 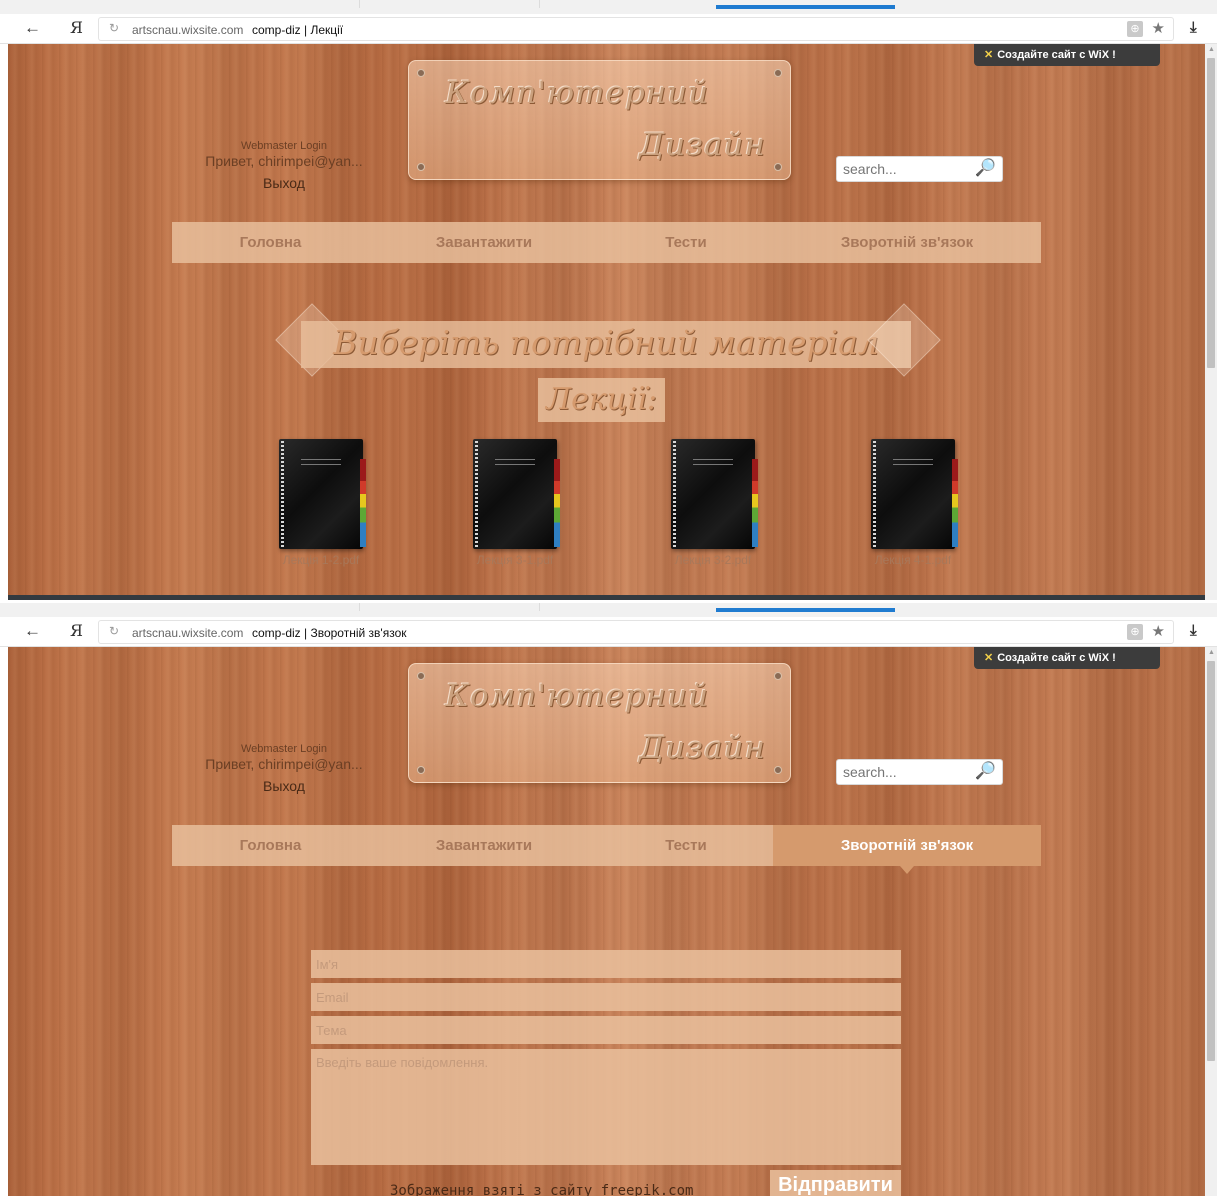 I want to click on window-bottom-edge, so click(x=606, y=597).